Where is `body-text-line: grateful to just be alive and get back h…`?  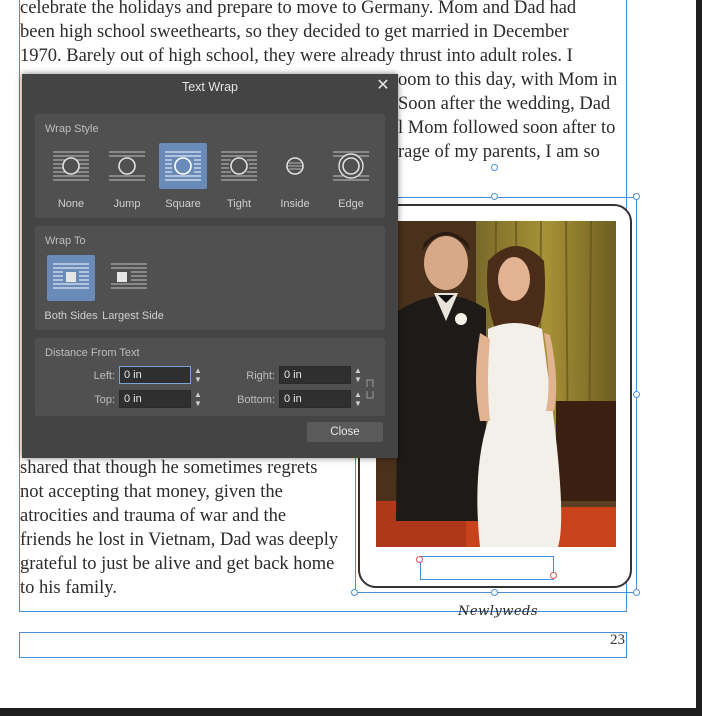 body-text-line: grateful to just be alive and get back h… is located at coordinates (177, 564).